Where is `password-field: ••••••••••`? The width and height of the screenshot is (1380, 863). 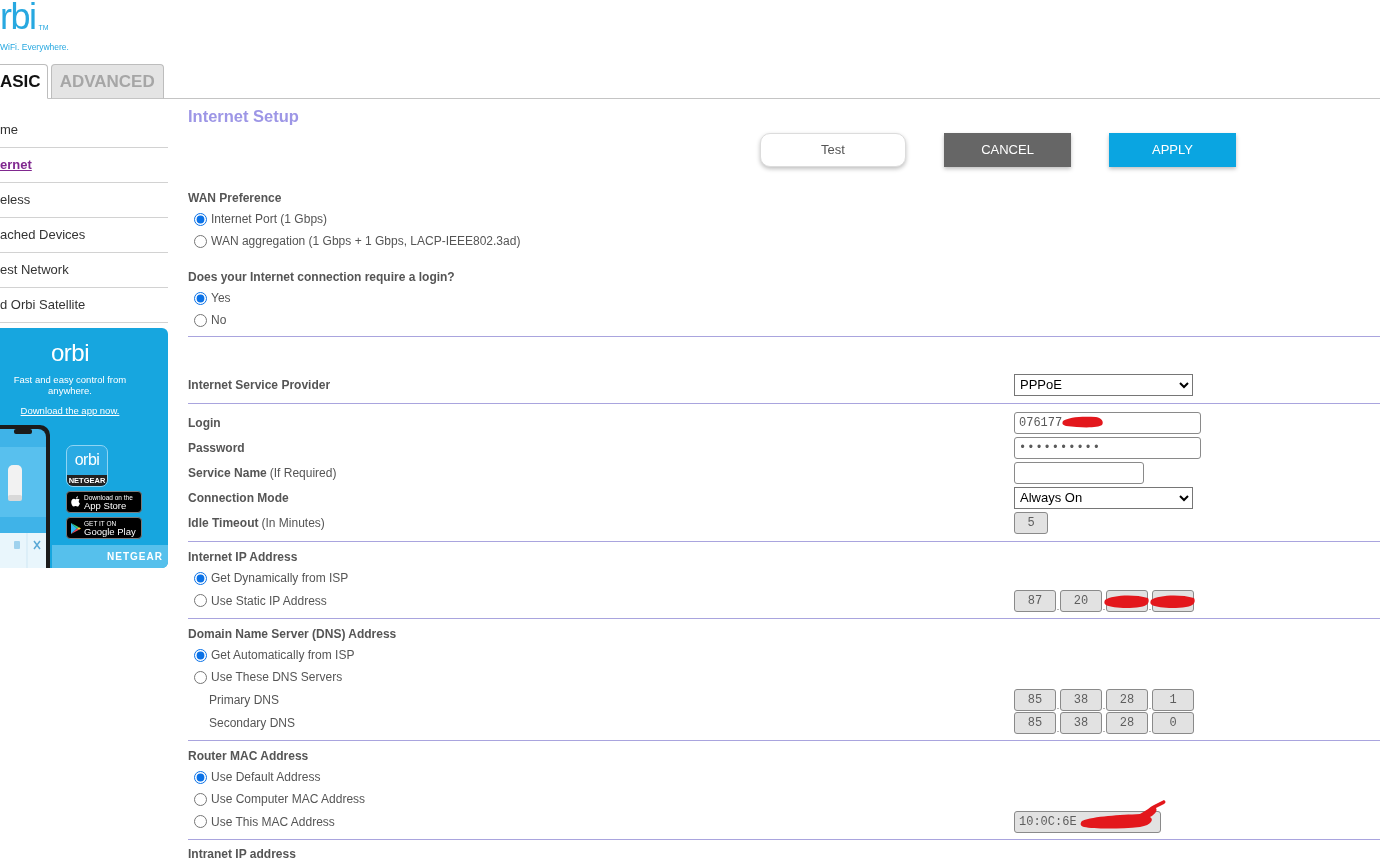 password-field: •••••••••• is located at coordinates (1107, 447).